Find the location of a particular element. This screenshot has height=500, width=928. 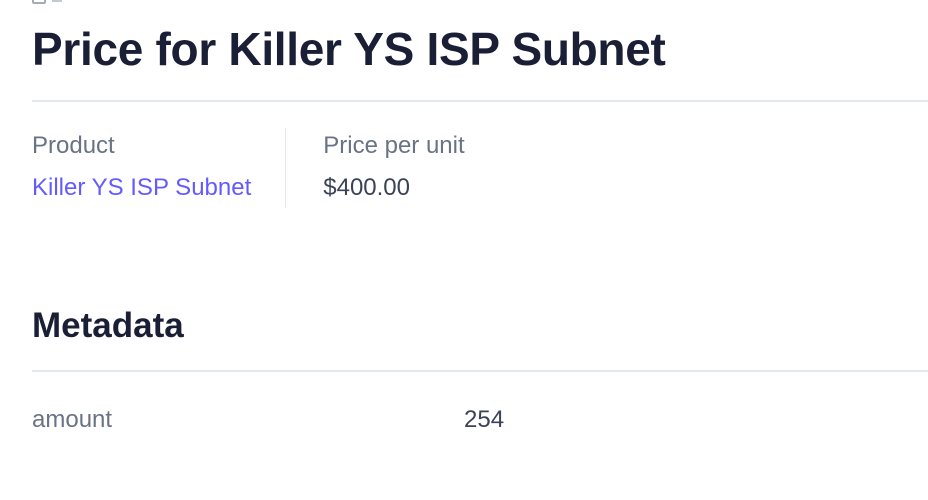

metadata-divider is located at coordinates (480, 371).